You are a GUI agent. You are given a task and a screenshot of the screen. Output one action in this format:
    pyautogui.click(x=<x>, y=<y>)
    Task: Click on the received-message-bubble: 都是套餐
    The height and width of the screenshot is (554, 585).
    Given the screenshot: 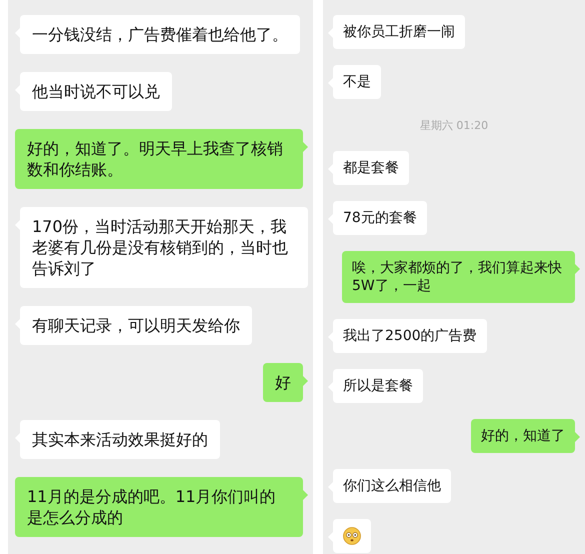 What is the action you would take?
    pyautogui.click(x=371, y=168)
    